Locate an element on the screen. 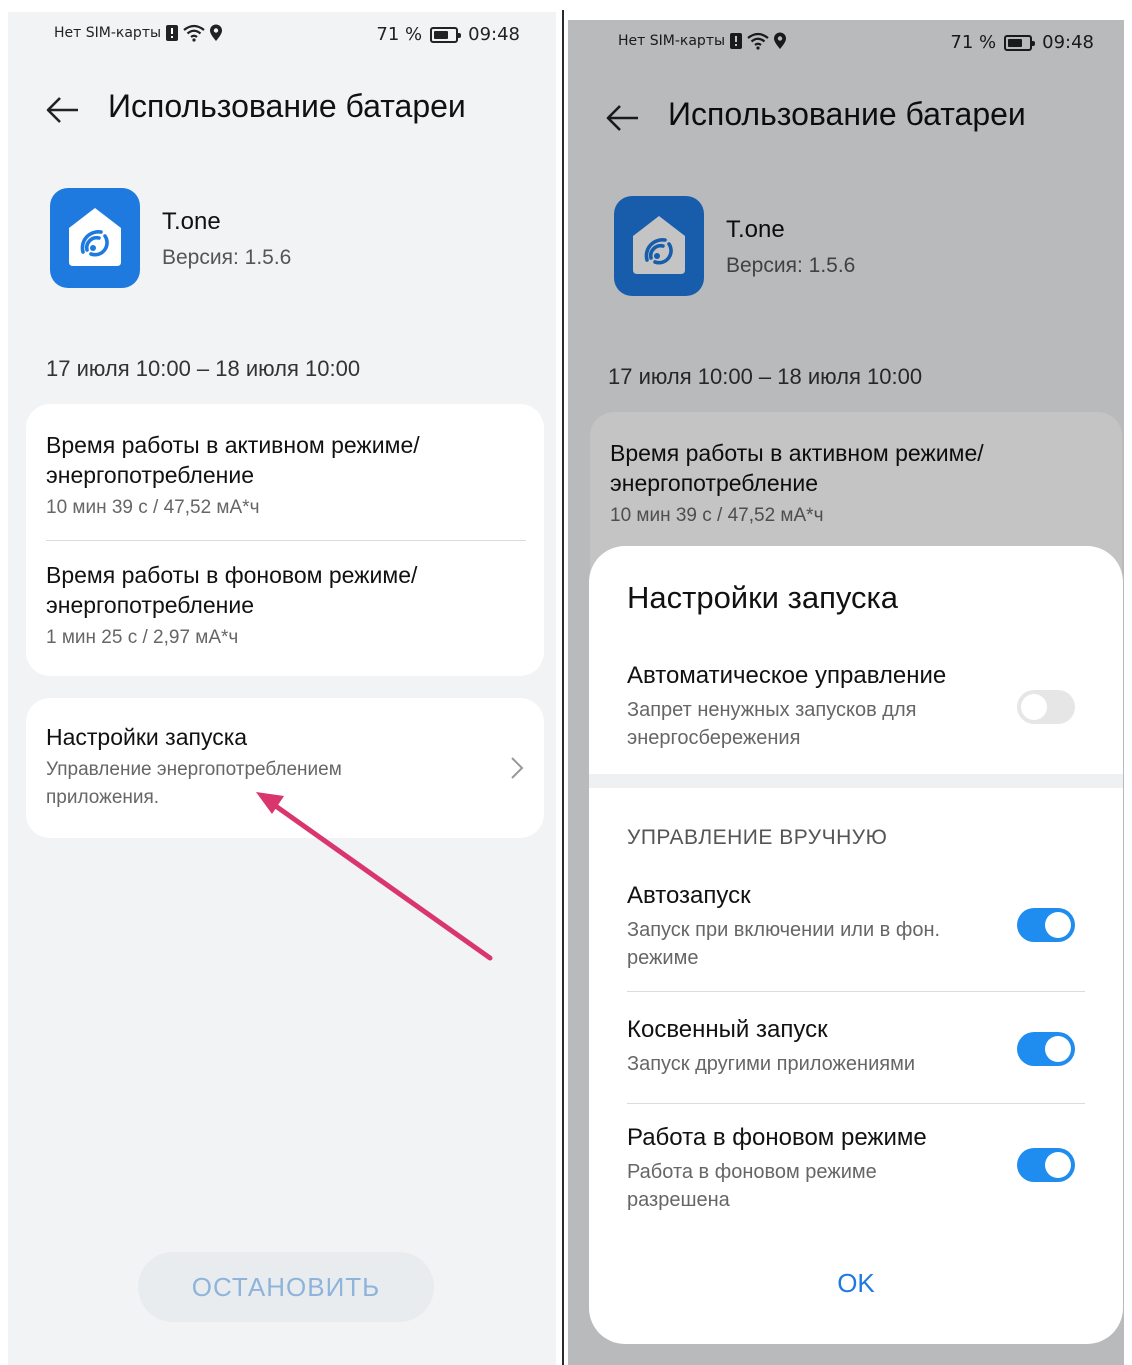  status-bar: Нет SIM-карты 71 % 09:48 is located at coordinates (282, 36).